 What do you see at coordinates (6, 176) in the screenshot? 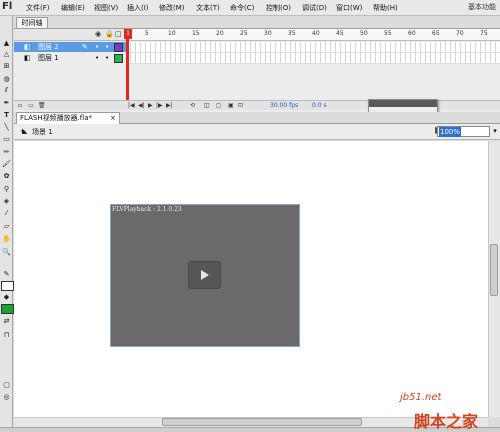
I see `deco-tool-icon: ✿` at bounding box center [6, 176].